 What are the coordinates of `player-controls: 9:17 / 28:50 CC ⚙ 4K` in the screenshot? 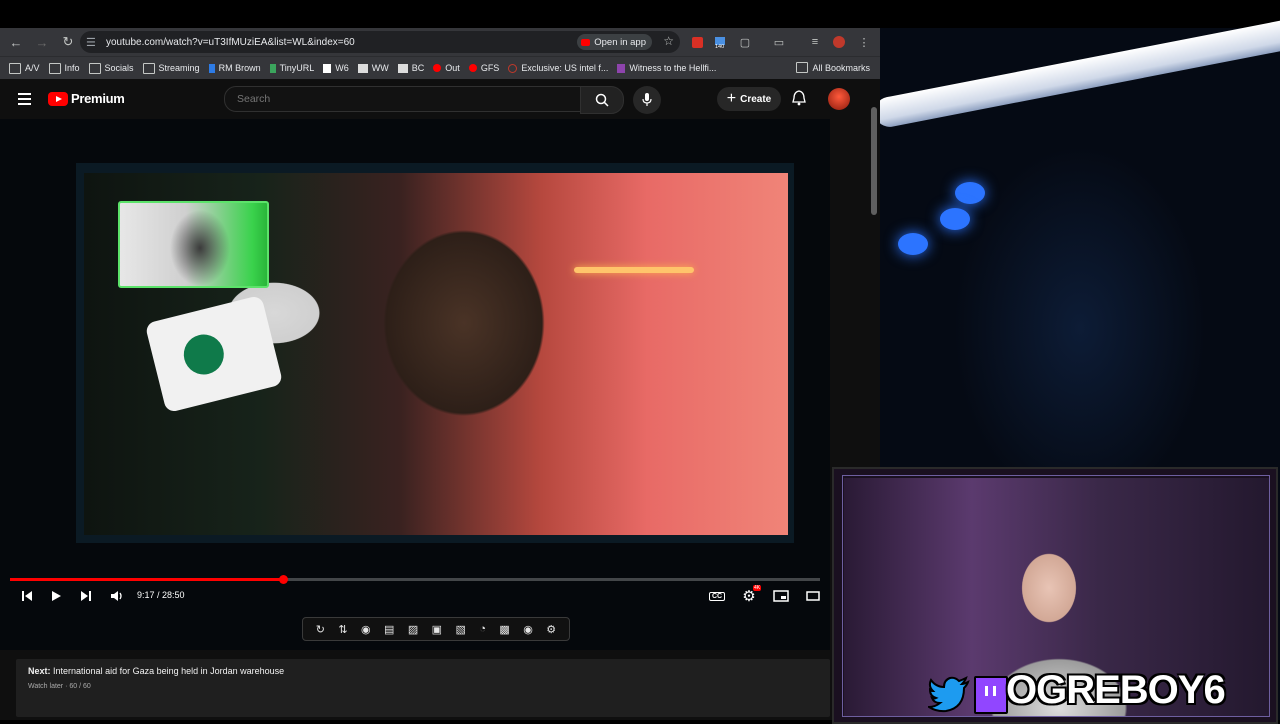 It's located at (415, 596).